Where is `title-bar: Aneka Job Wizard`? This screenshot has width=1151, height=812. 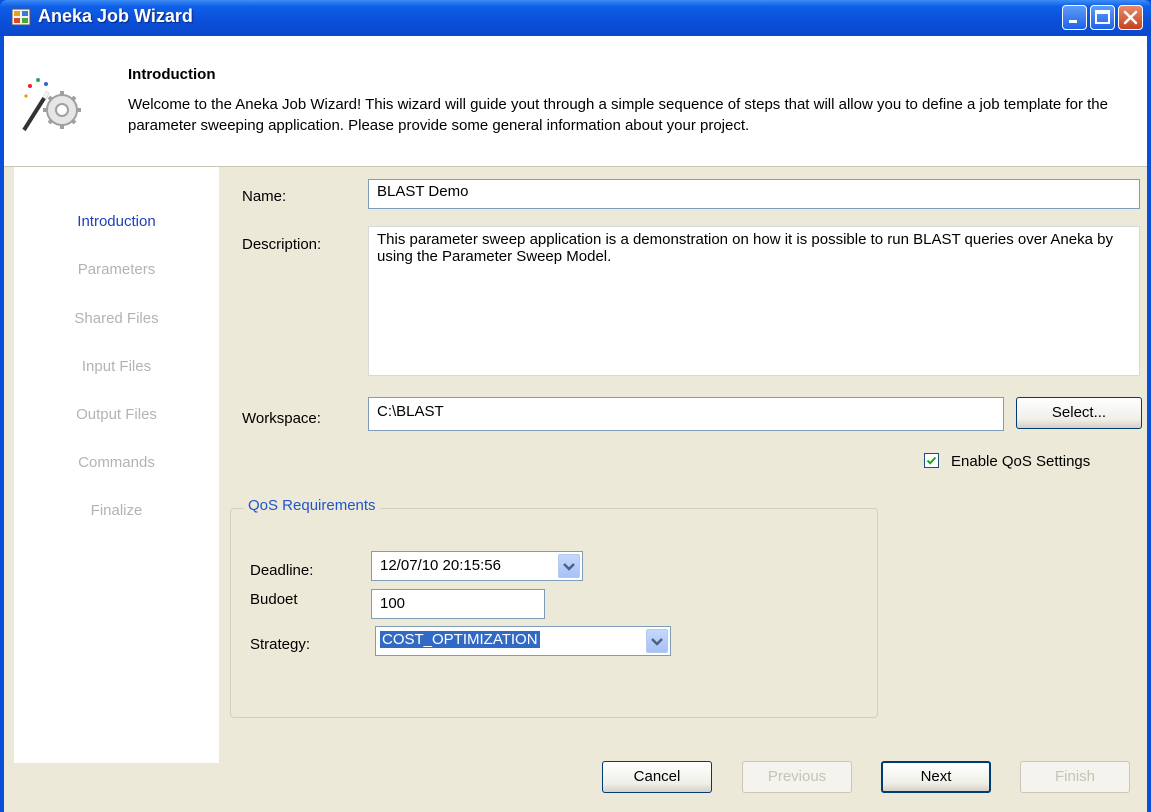
title-bar: Aneka Job Wizard is located at coordinates (575, 18).